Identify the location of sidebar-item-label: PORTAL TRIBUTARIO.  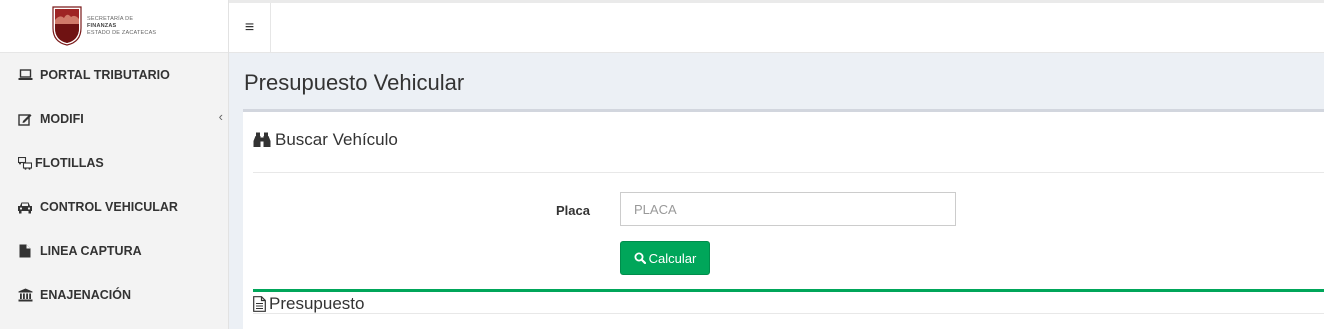
(105, 75).